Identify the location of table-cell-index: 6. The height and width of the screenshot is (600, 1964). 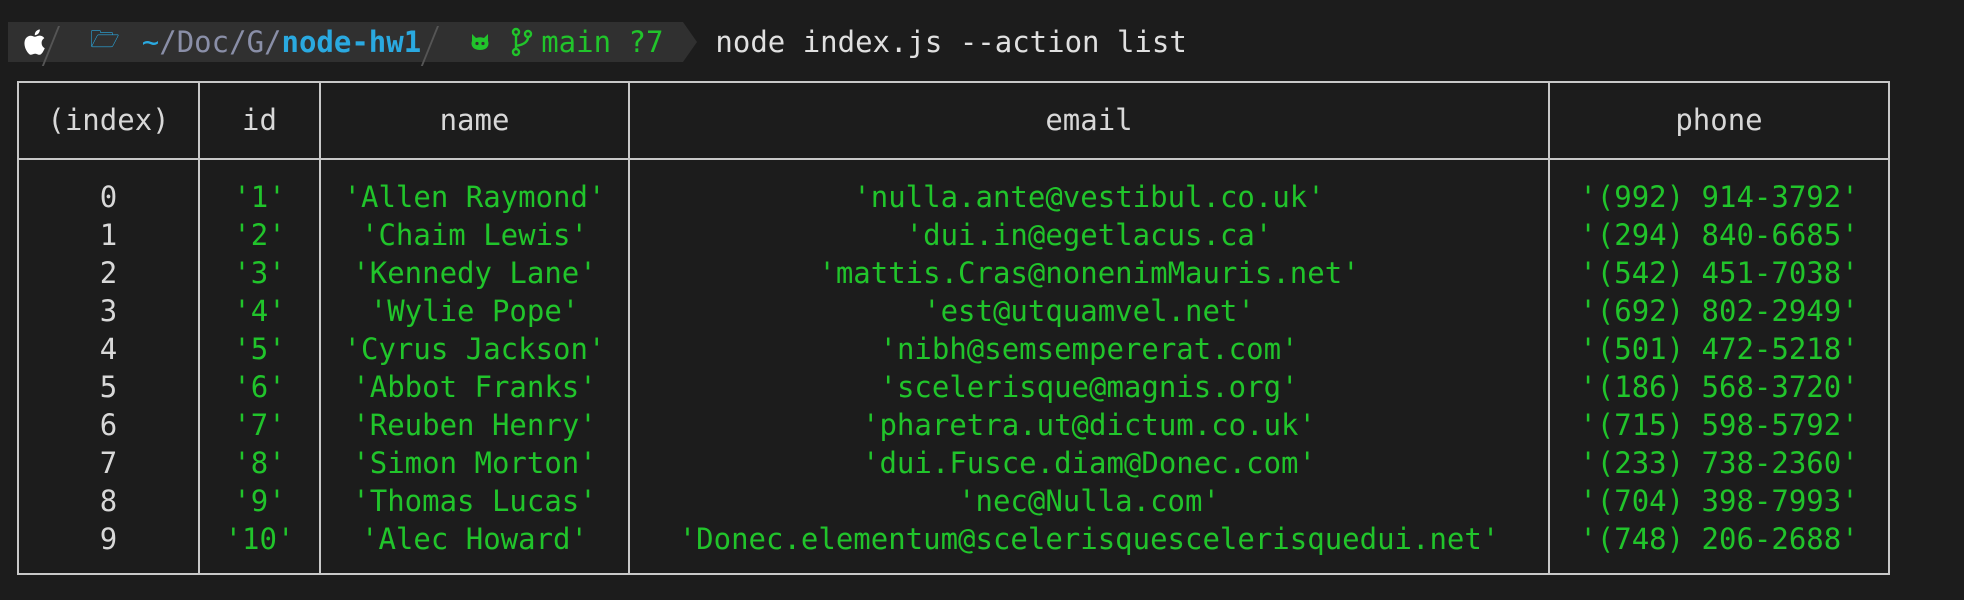
(108, 425).